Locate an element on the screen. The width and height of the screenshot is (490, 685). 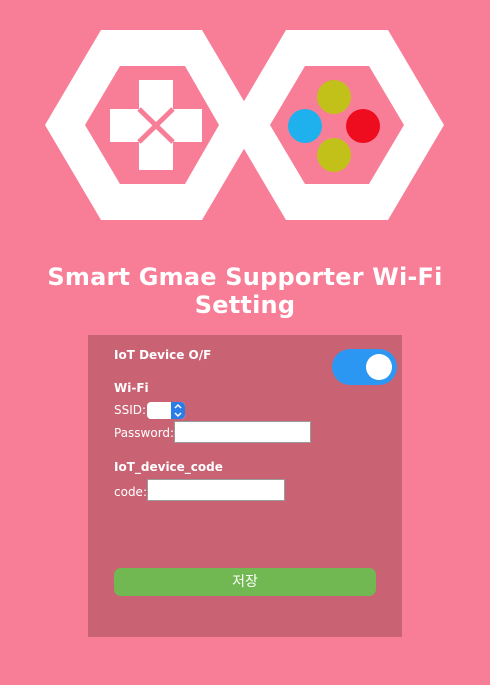
save-button: 저장 is located at coordinates (245, 582).